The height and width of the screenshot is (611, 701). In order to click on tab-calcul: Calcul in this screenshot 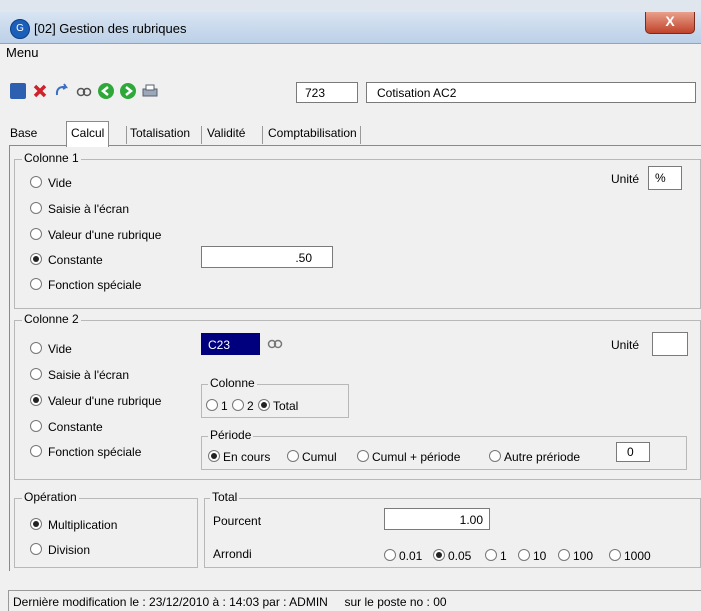, I will do `click(88, 134)`.